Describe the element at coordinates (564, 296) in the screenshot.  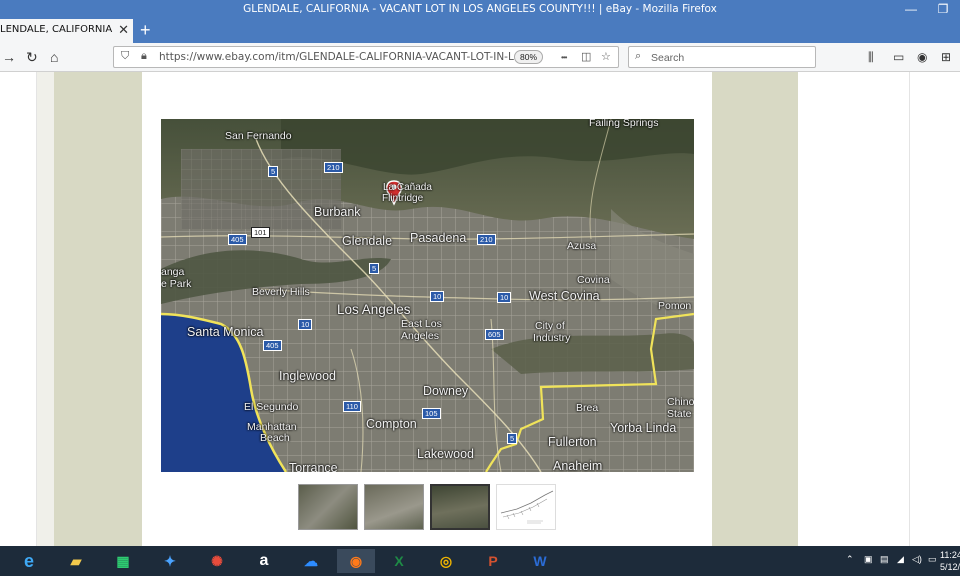
I see `map-label: West Covina` at that location.